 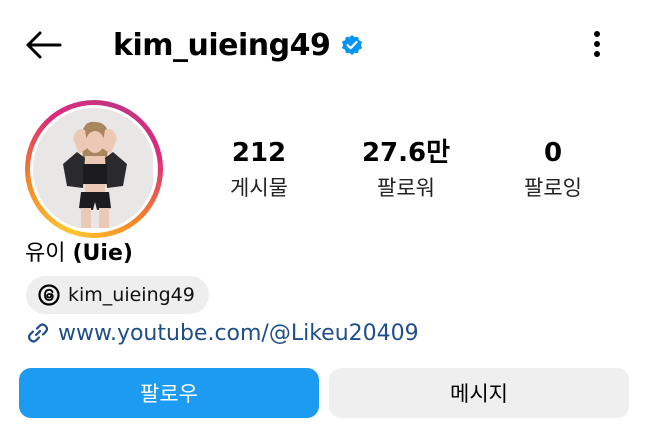 What do you see at coordinates (406, 153) in the screenshot?
I see `stat-followers-value: 27.6만` at bounding box center [406, 153].